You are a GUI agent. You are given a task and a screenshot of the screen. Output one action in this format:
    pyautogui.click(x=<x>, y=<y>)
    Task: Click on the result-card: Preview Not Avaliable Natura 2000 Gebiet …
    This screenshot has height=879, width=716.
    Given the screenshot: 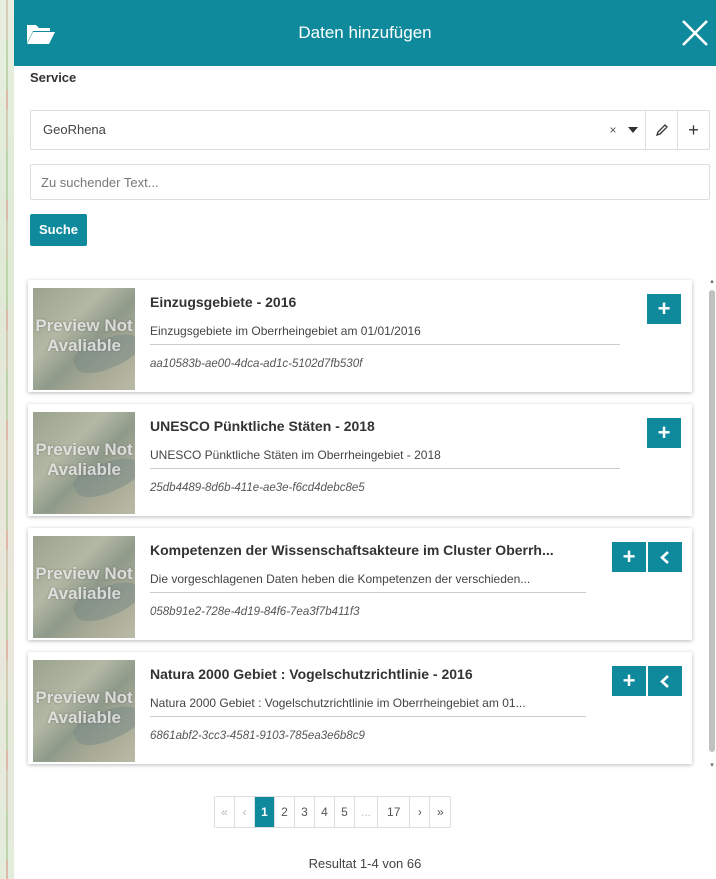 What is the action you would take?
    pyautogui.click(x=360, y=708)
    